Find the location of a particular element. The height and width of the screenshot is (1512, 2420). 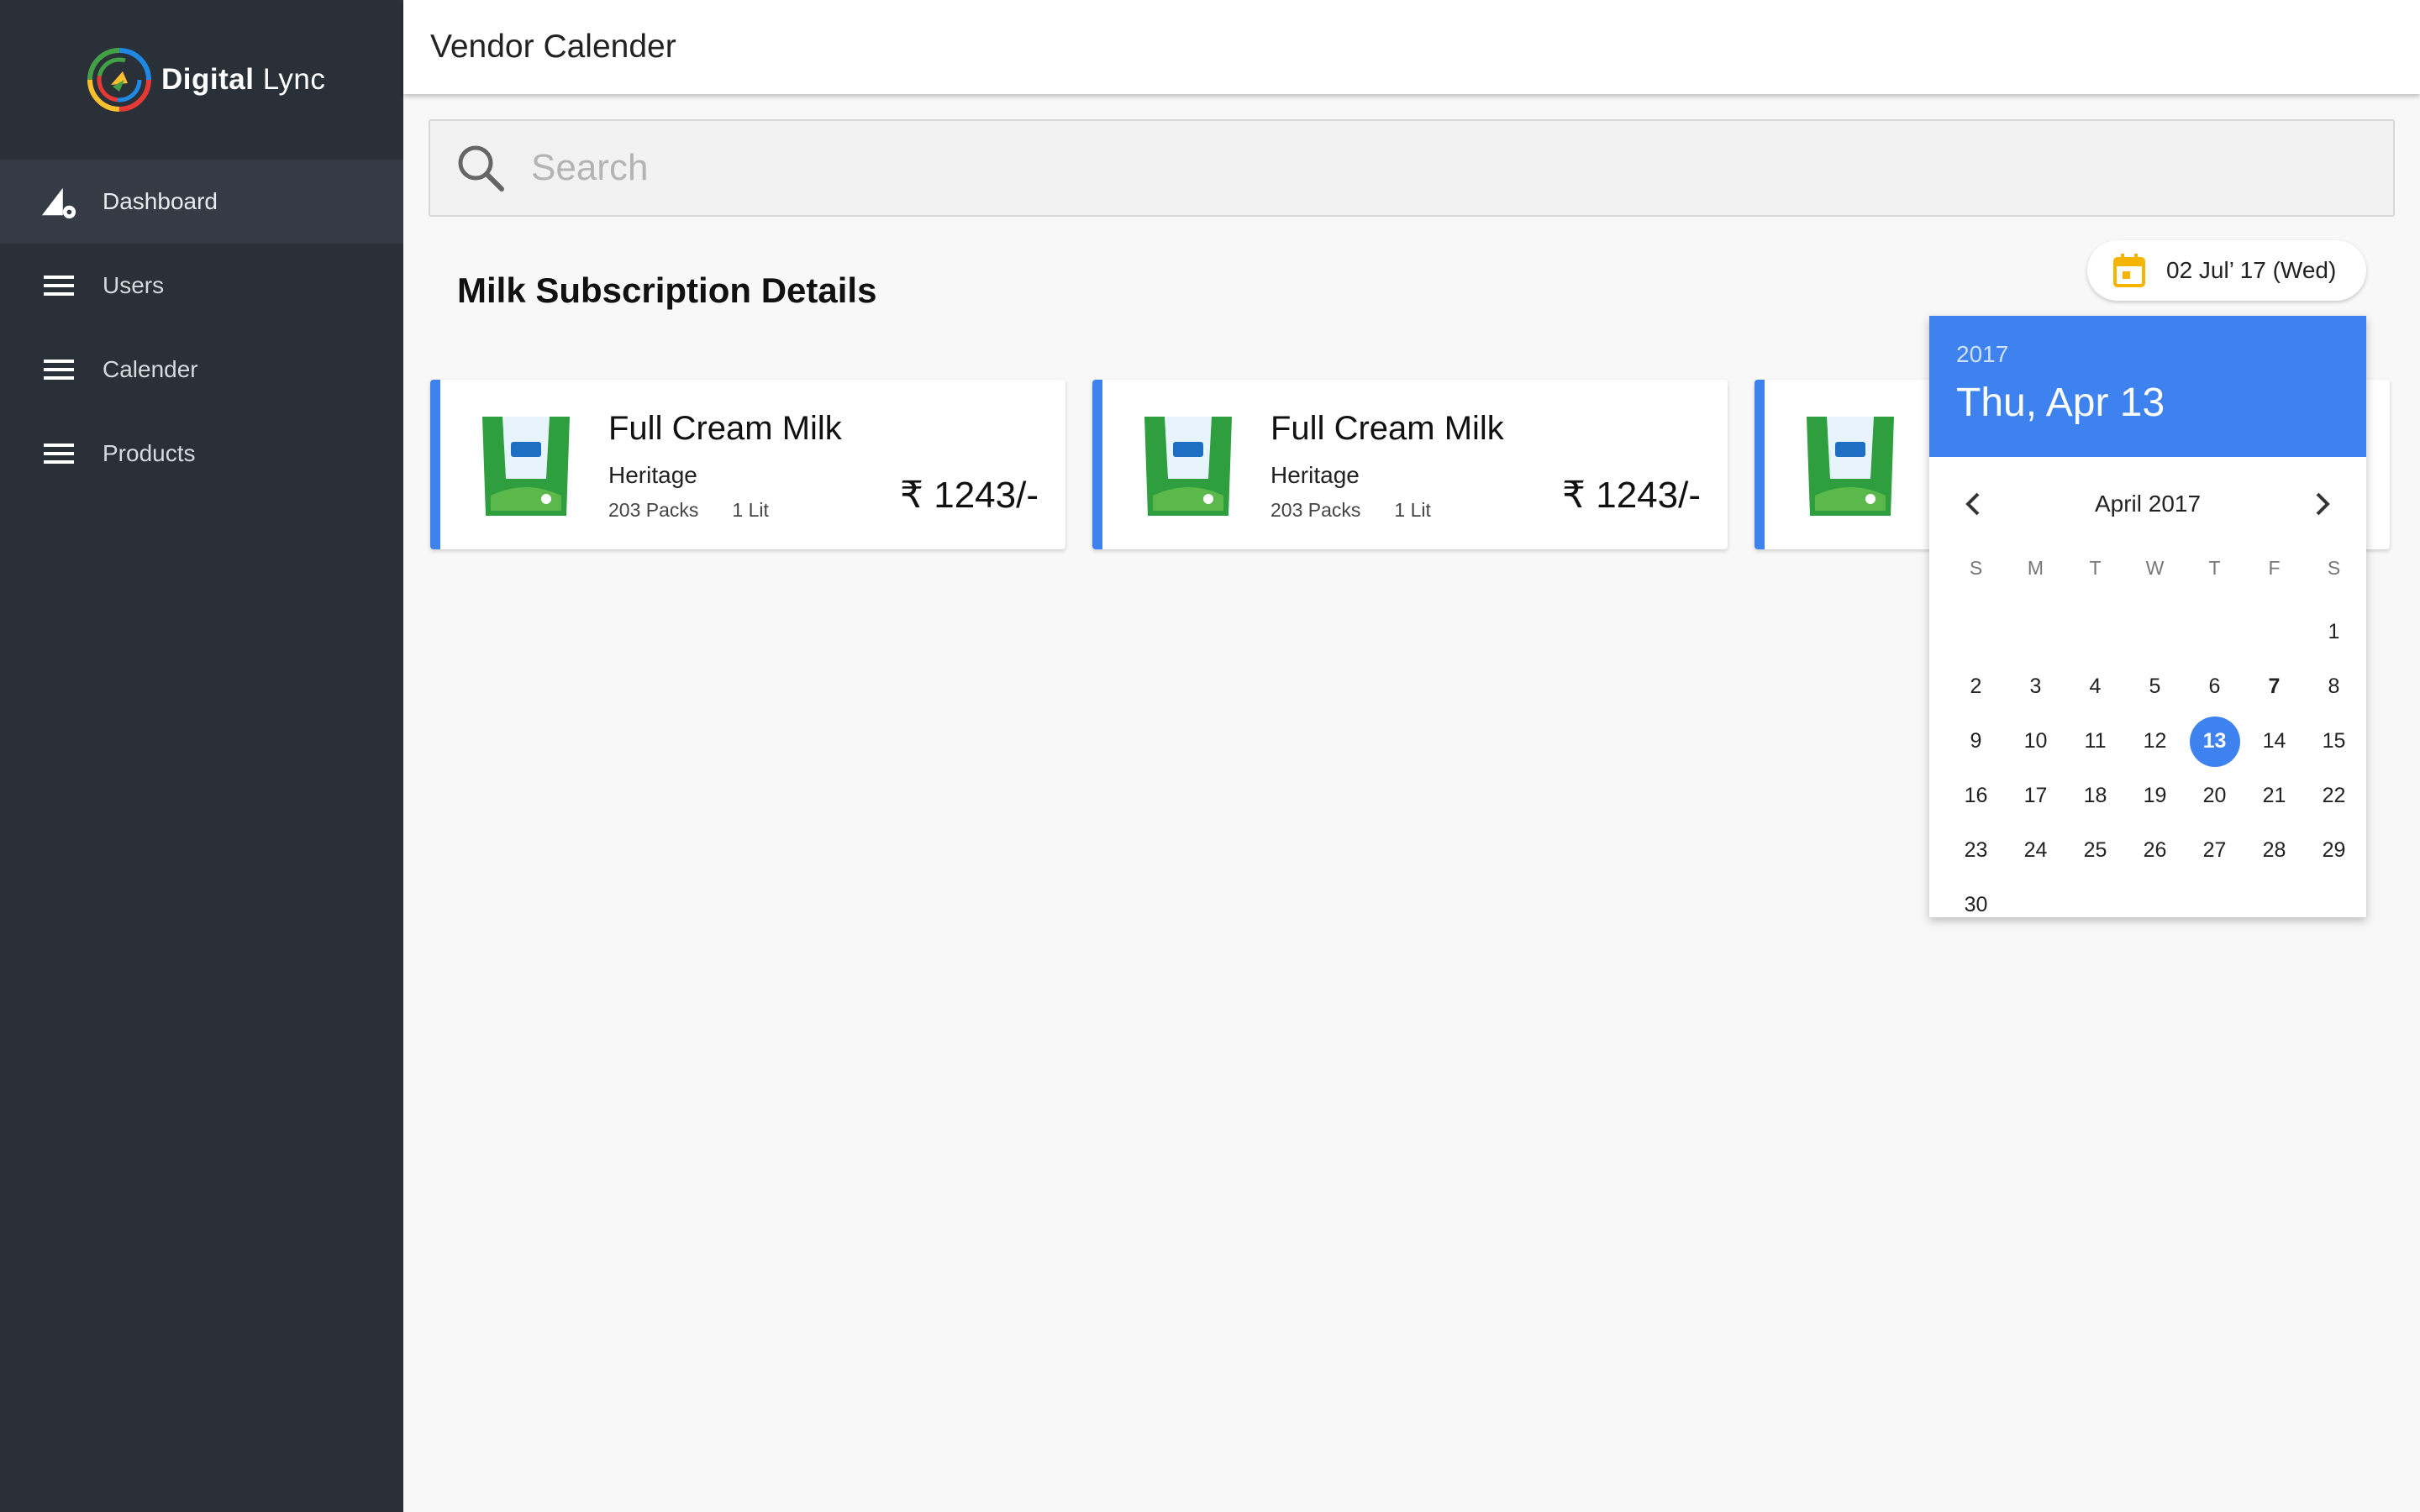

calendar-day: 19 is located at coordinates (2155, 796).